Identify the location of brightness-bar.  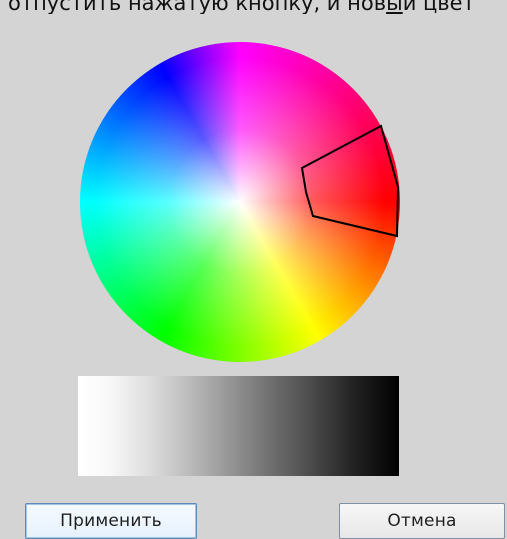
(238, 426).